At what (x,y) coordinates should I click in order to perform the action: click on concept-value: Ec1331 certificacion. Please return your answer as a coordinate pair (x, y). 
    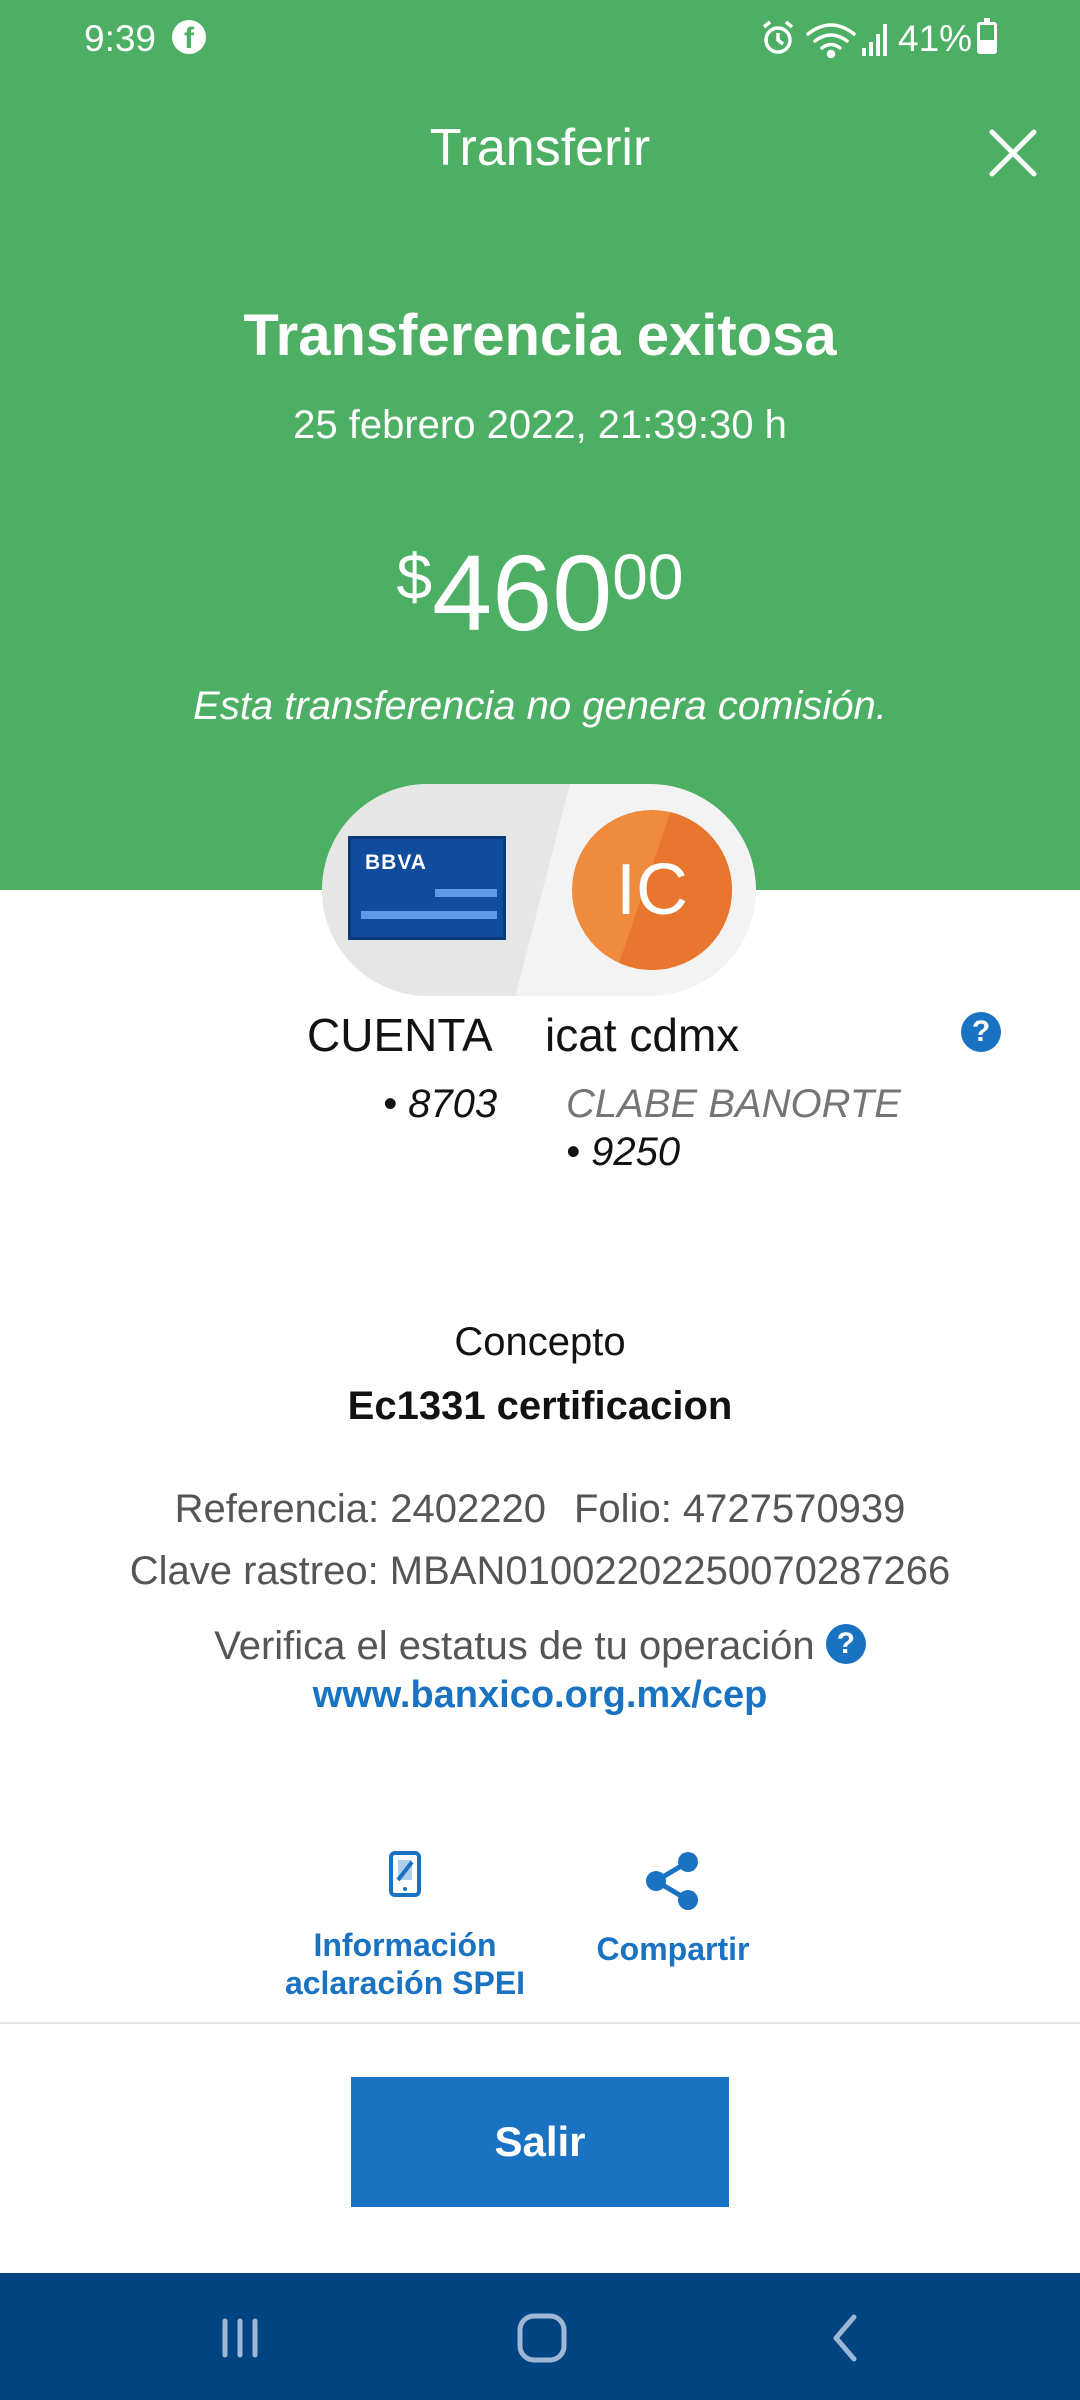
    Looking at the image, I should click on (540, 1406).